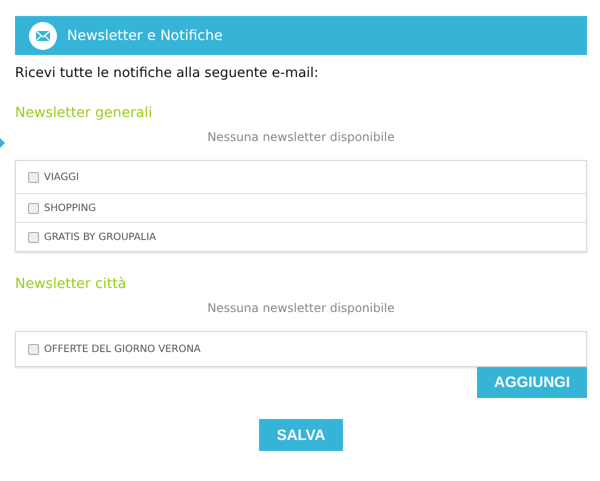 The width and height of the screenshot is (600, 481). What do you see at coordinates (167, 73) in the screenshot?
I see `email-notice: Ricevi tutte le notifiche alla seguente e-mail:` at bounding box center [167, 73].